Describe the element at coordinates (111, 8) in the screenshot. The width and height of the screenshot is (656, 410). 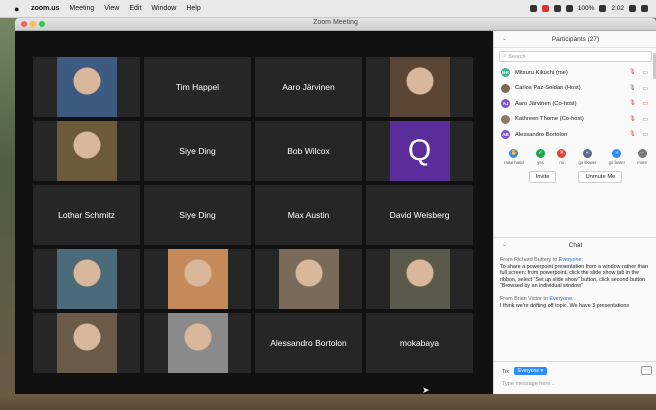
I see `menu-view: View` at that location.